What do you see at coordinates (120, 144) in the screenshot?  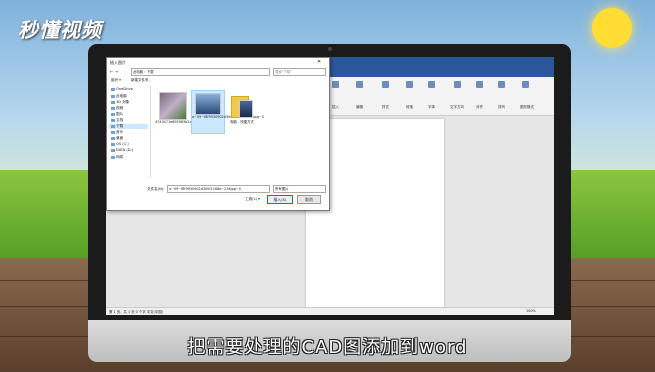 I see `nav-item: OS (C:)` at bounding box center [120, 144].